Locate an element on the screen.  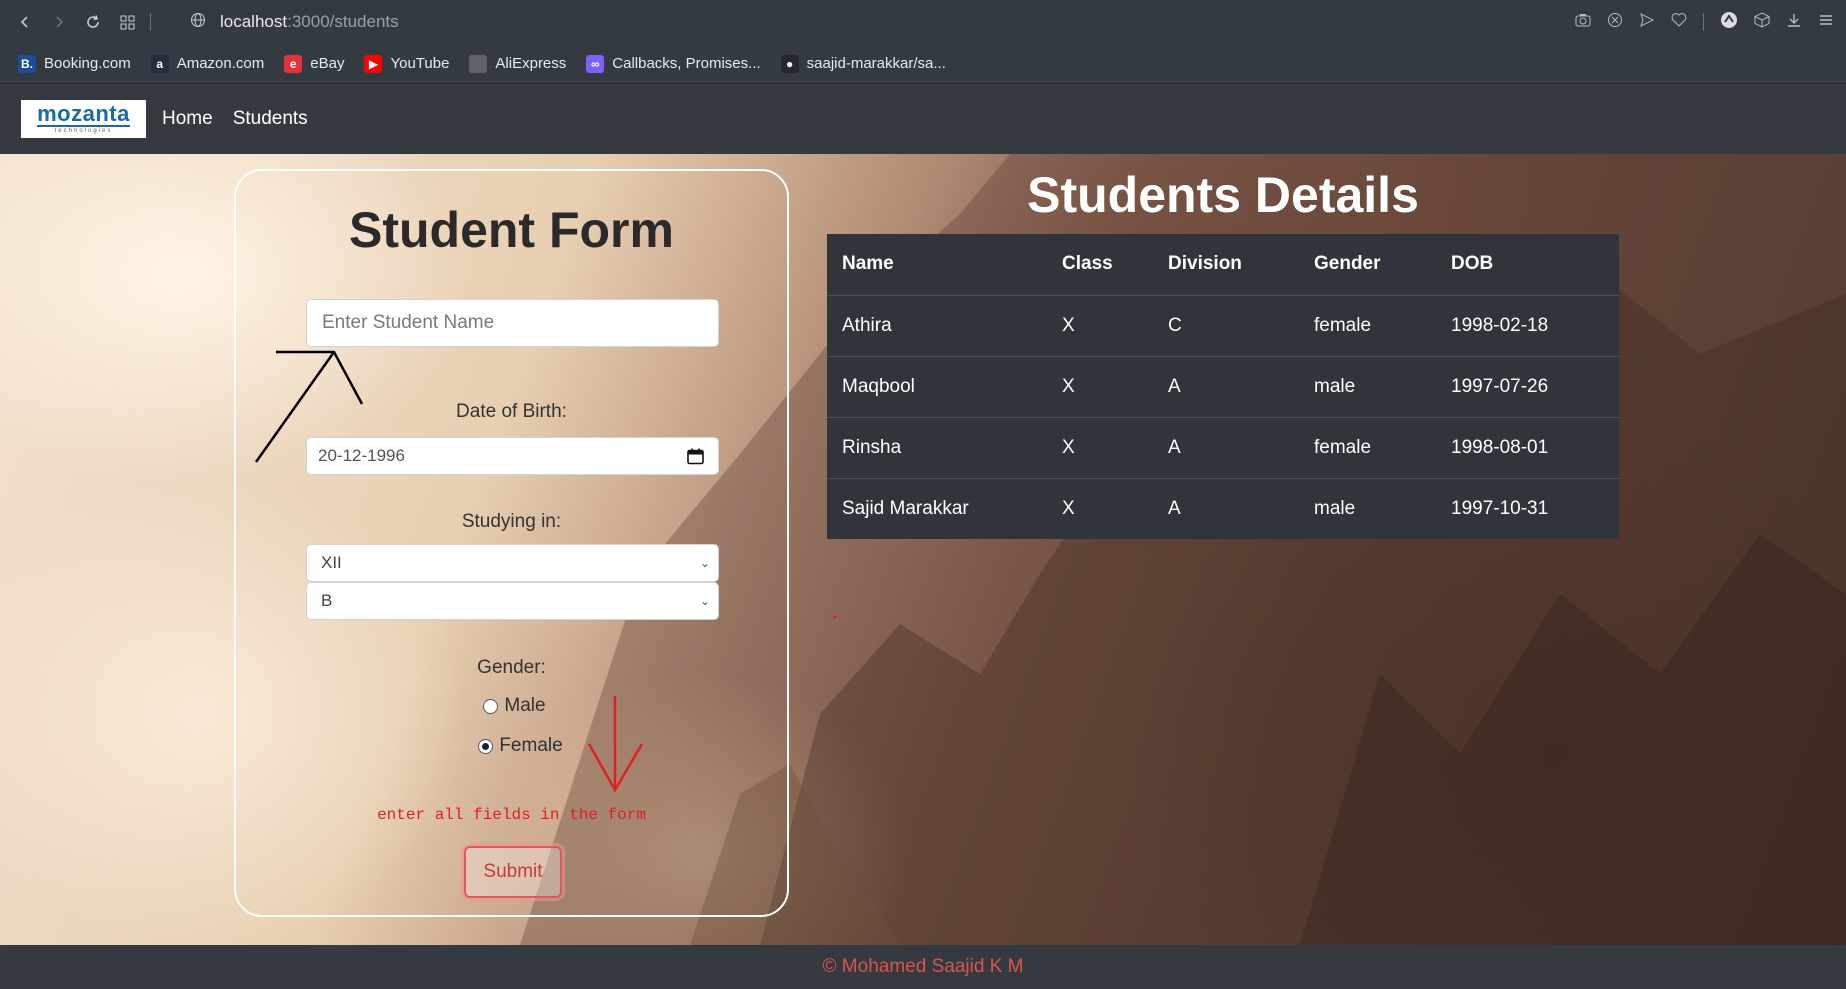
page-footer: © Mohamed Saajid K M is located at coordinates (923, 967).